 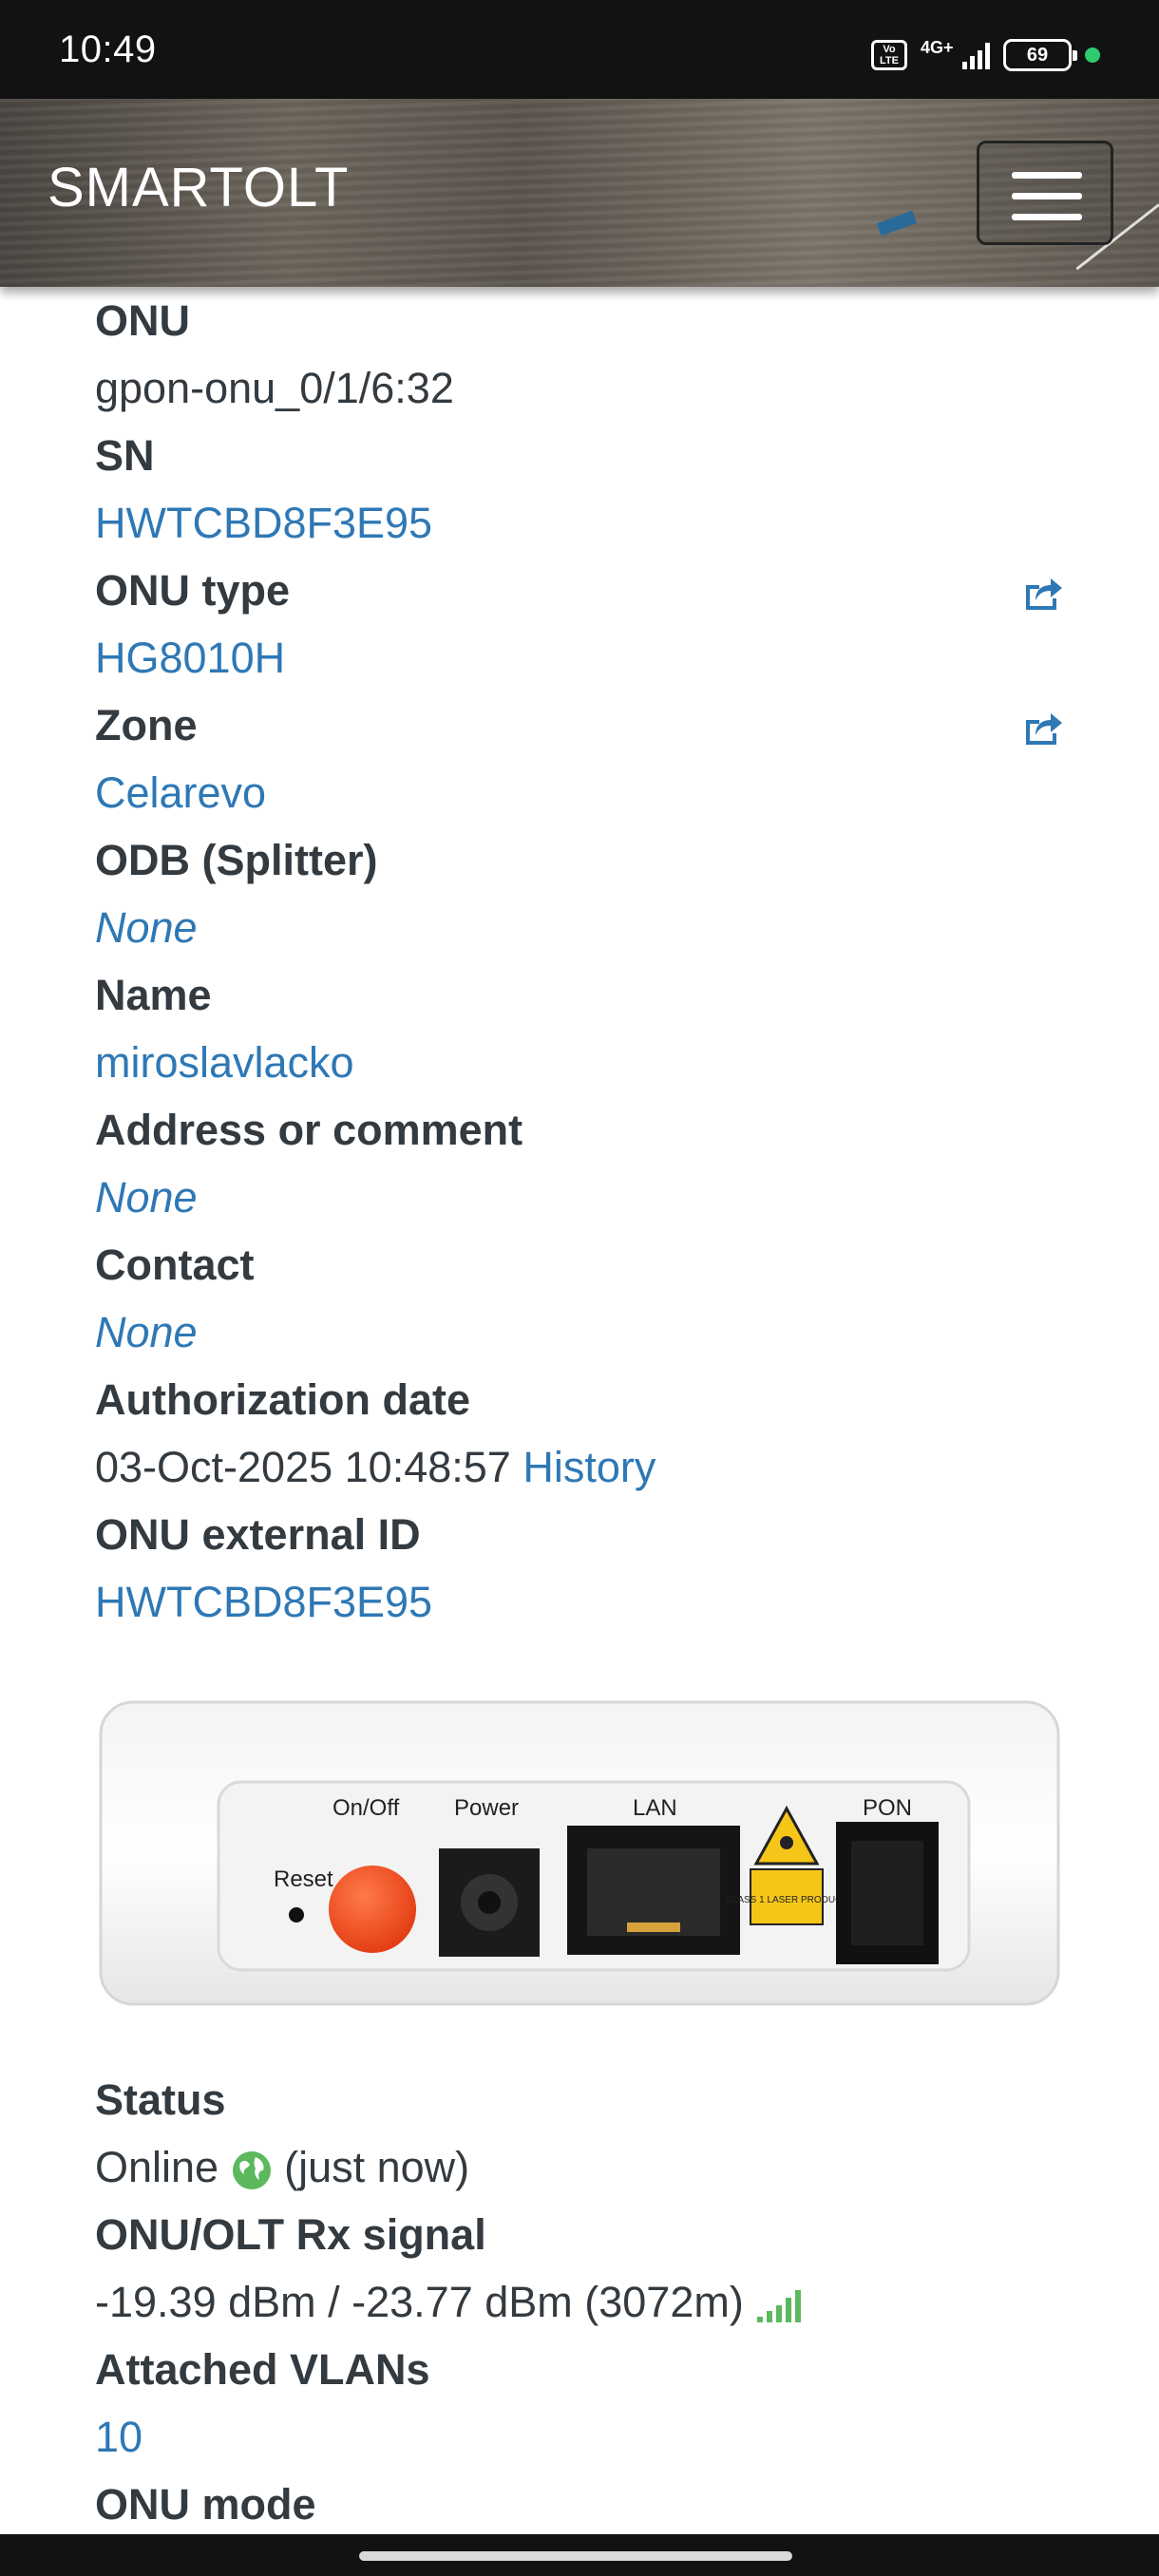 What do you see at coordinates (655, 1808) in the screenshot?
I see `lan-label: LAN` at bounding box center [655, 1808].